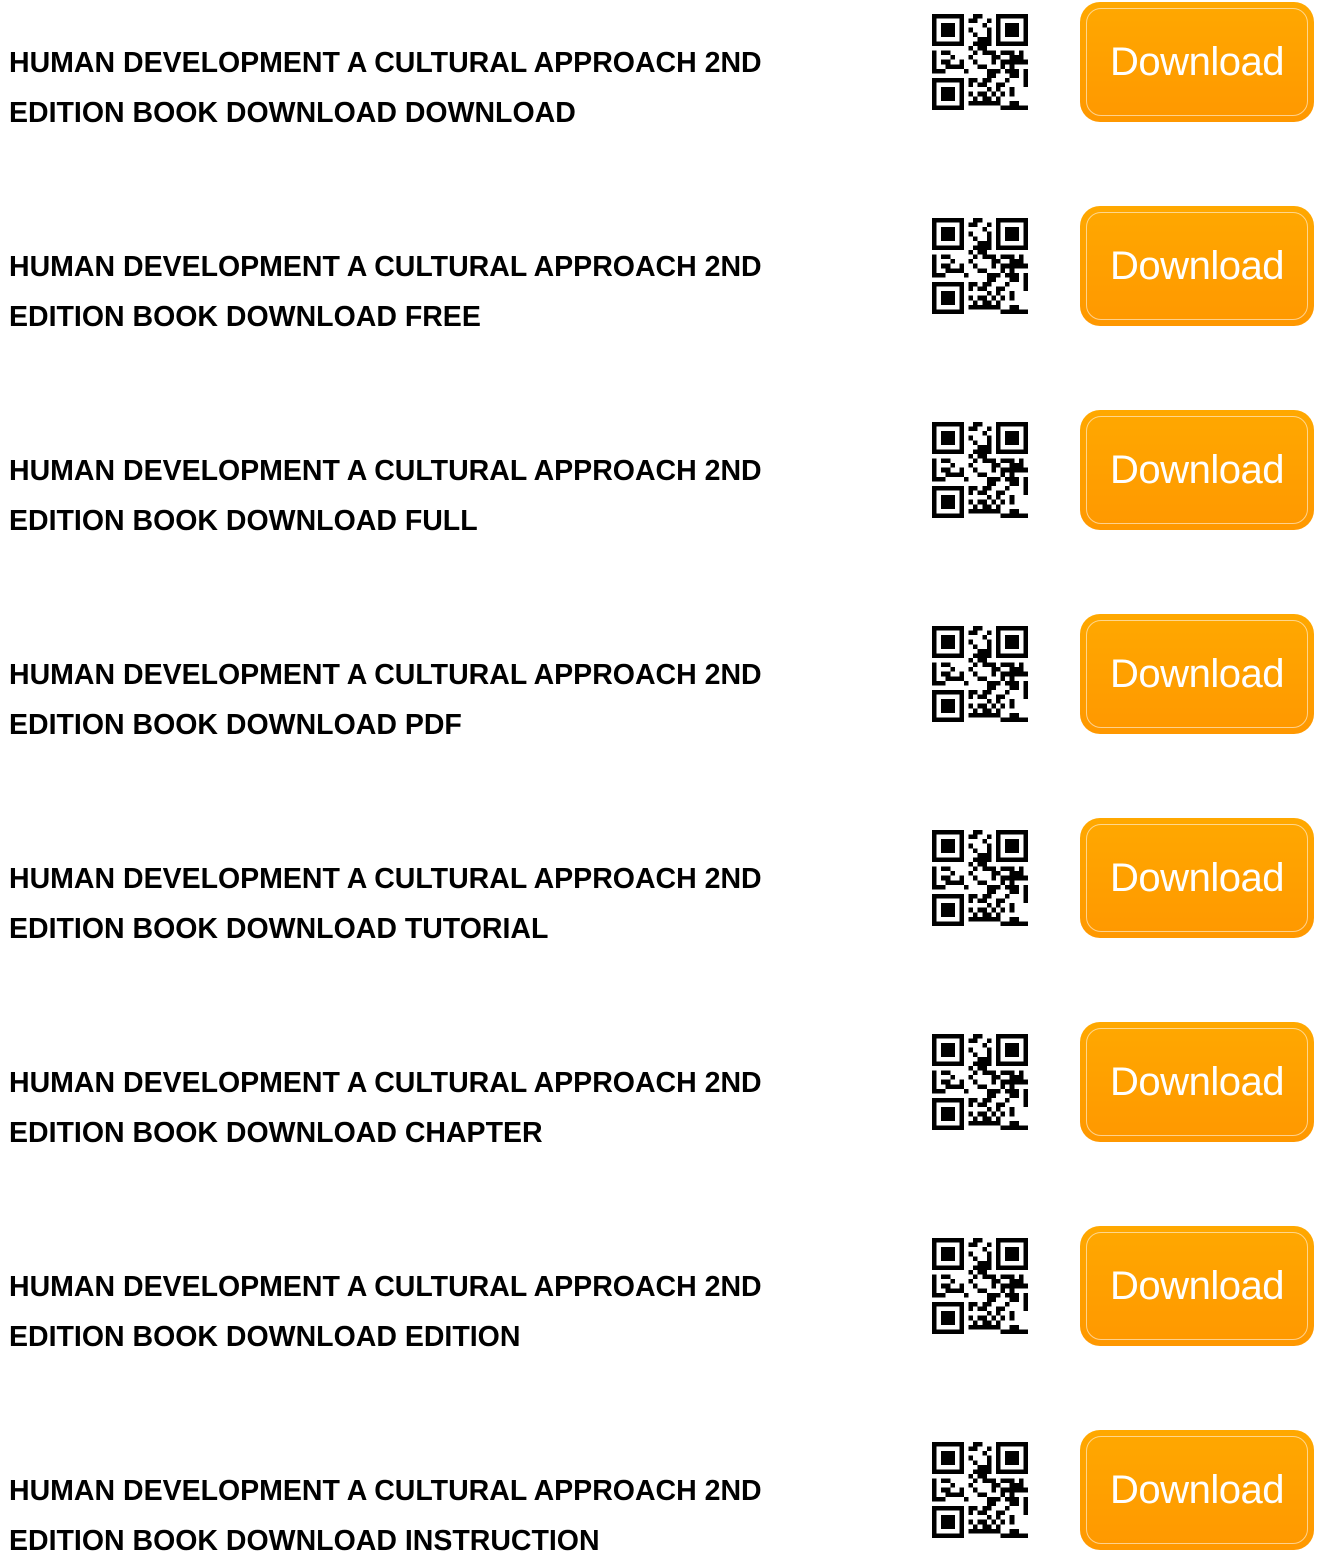  I want to click on item-title-line-2: EDITION BOOK DOWNLOAD FREE, so click(245, 317).